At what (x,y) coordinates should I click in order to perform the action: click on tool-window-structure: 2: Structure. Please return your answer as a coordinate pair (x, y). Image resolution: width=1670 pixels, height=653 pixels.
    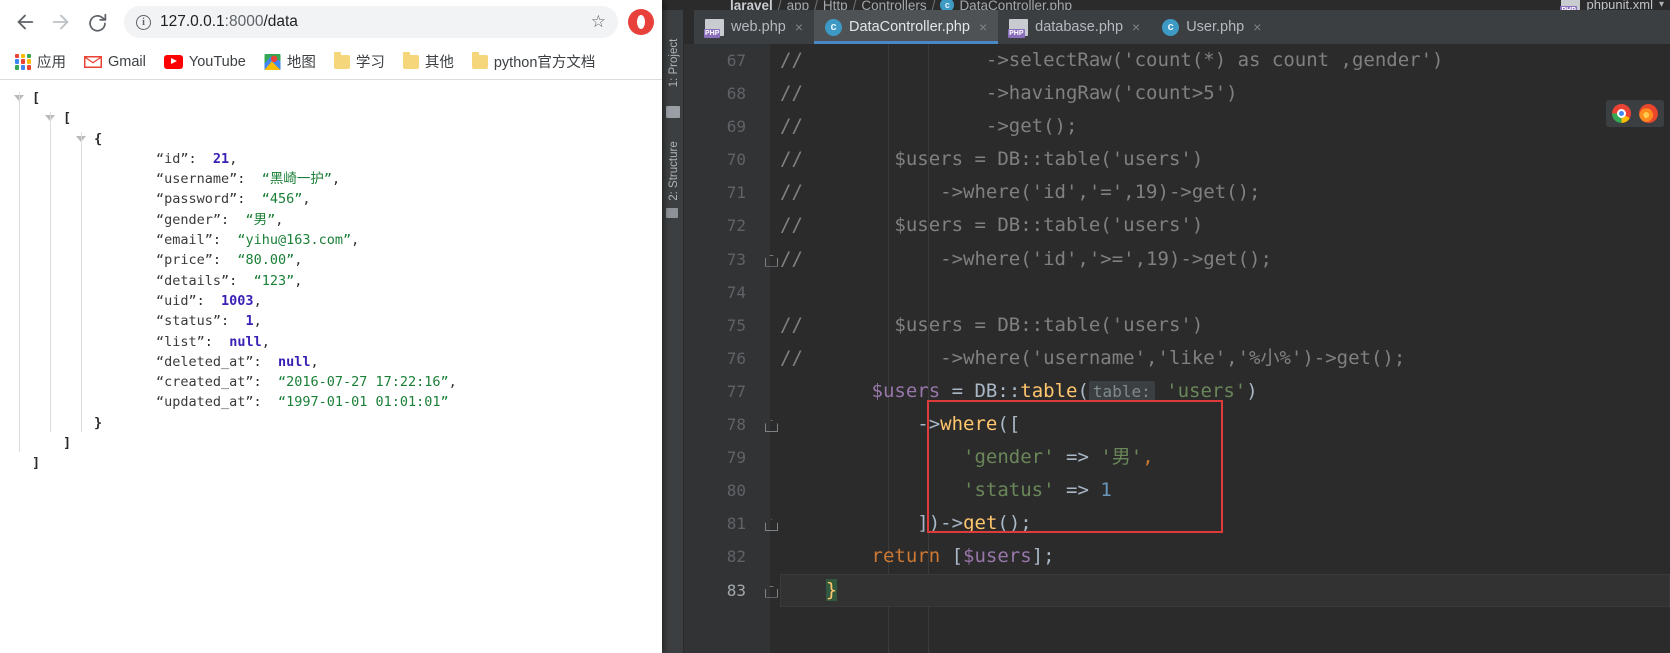
    Looking at the image, I should click on (674, 171).